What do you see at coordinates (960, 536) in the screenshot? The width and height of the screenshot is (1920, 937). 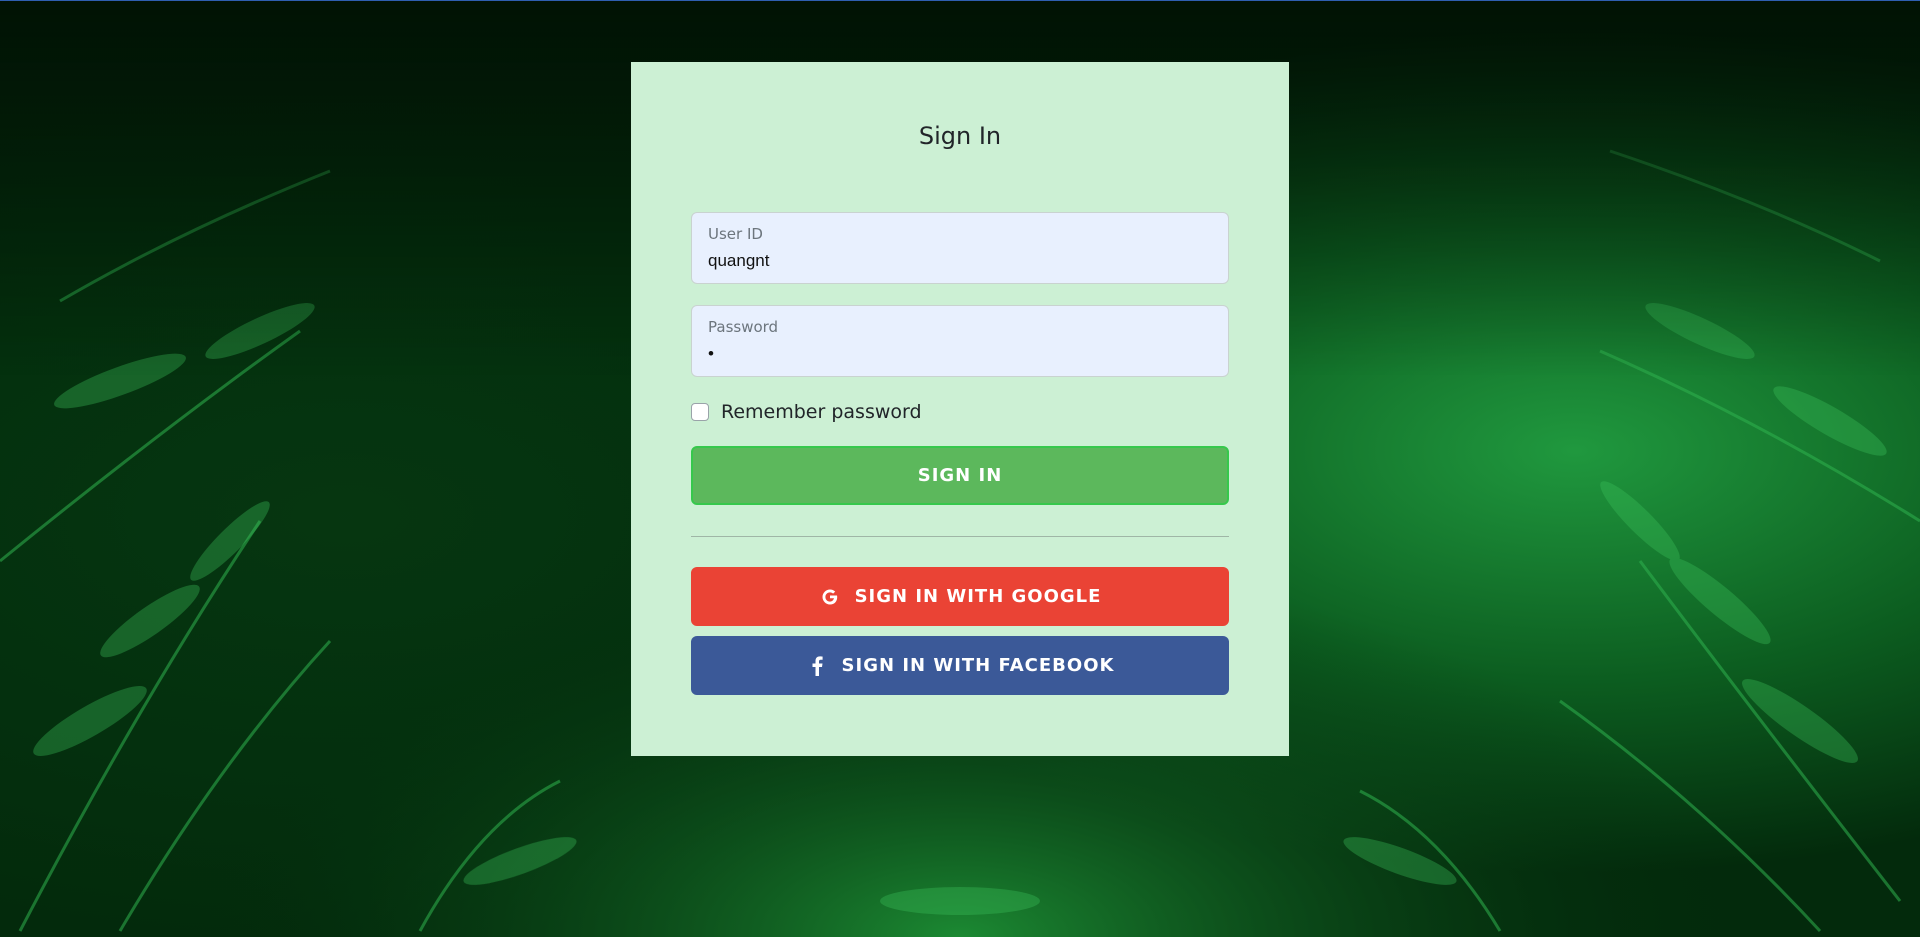 I see `divider` at bounding box center [960, 536].